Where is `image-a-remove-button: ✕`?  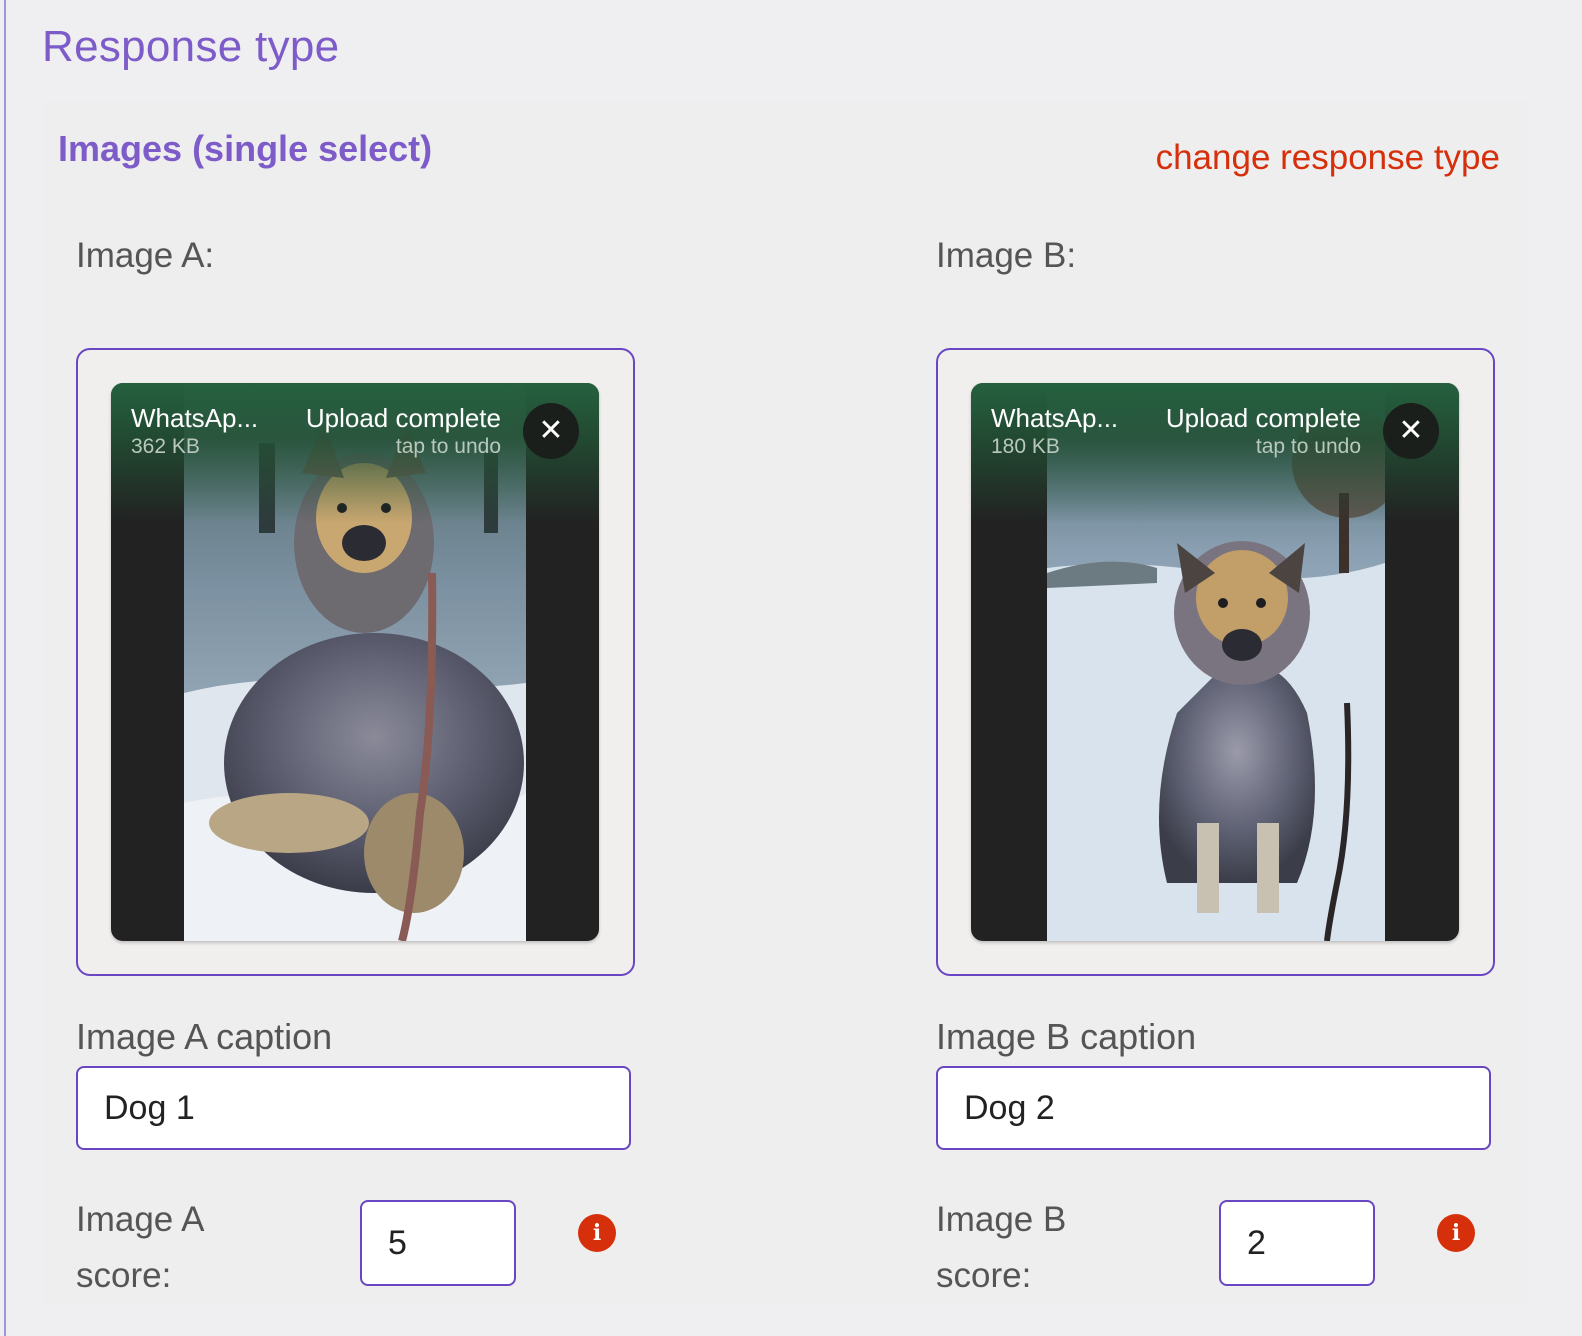 image-a-remove-button: ✕ is located at coordinates (551, 431).